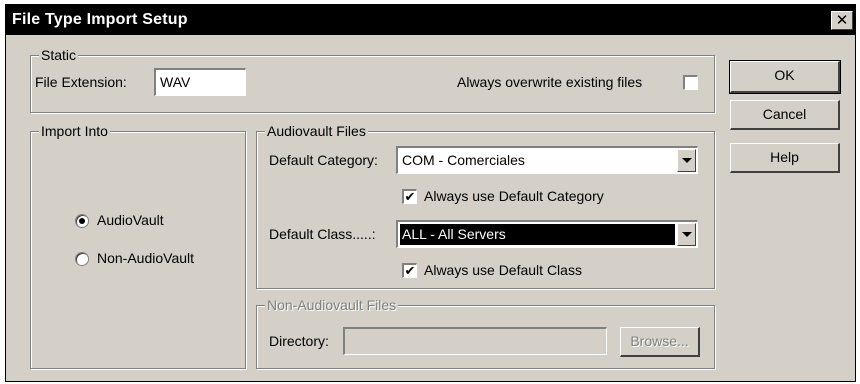 This screenshot has width=860, height=384. Describe the element at coordinates (332, 305) in the screenshot. I see `non-audiovault-files-legend: Non-Audiovault Files` at that location.